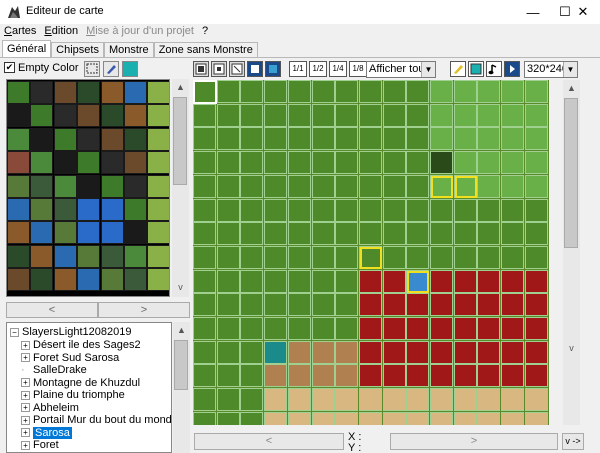 This screenshot has height=453, width=600. What do you see at coordinates (40, 445) in the screenshot?
I see `tree-item: + Foret` at bounding box center [40, 445].